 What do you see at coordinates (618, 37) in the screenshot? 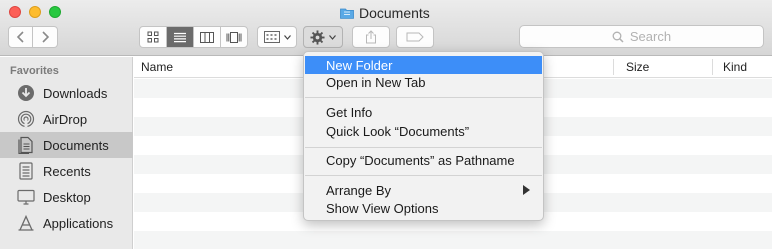
I see `search-icon` at bounding box center [618, 37].